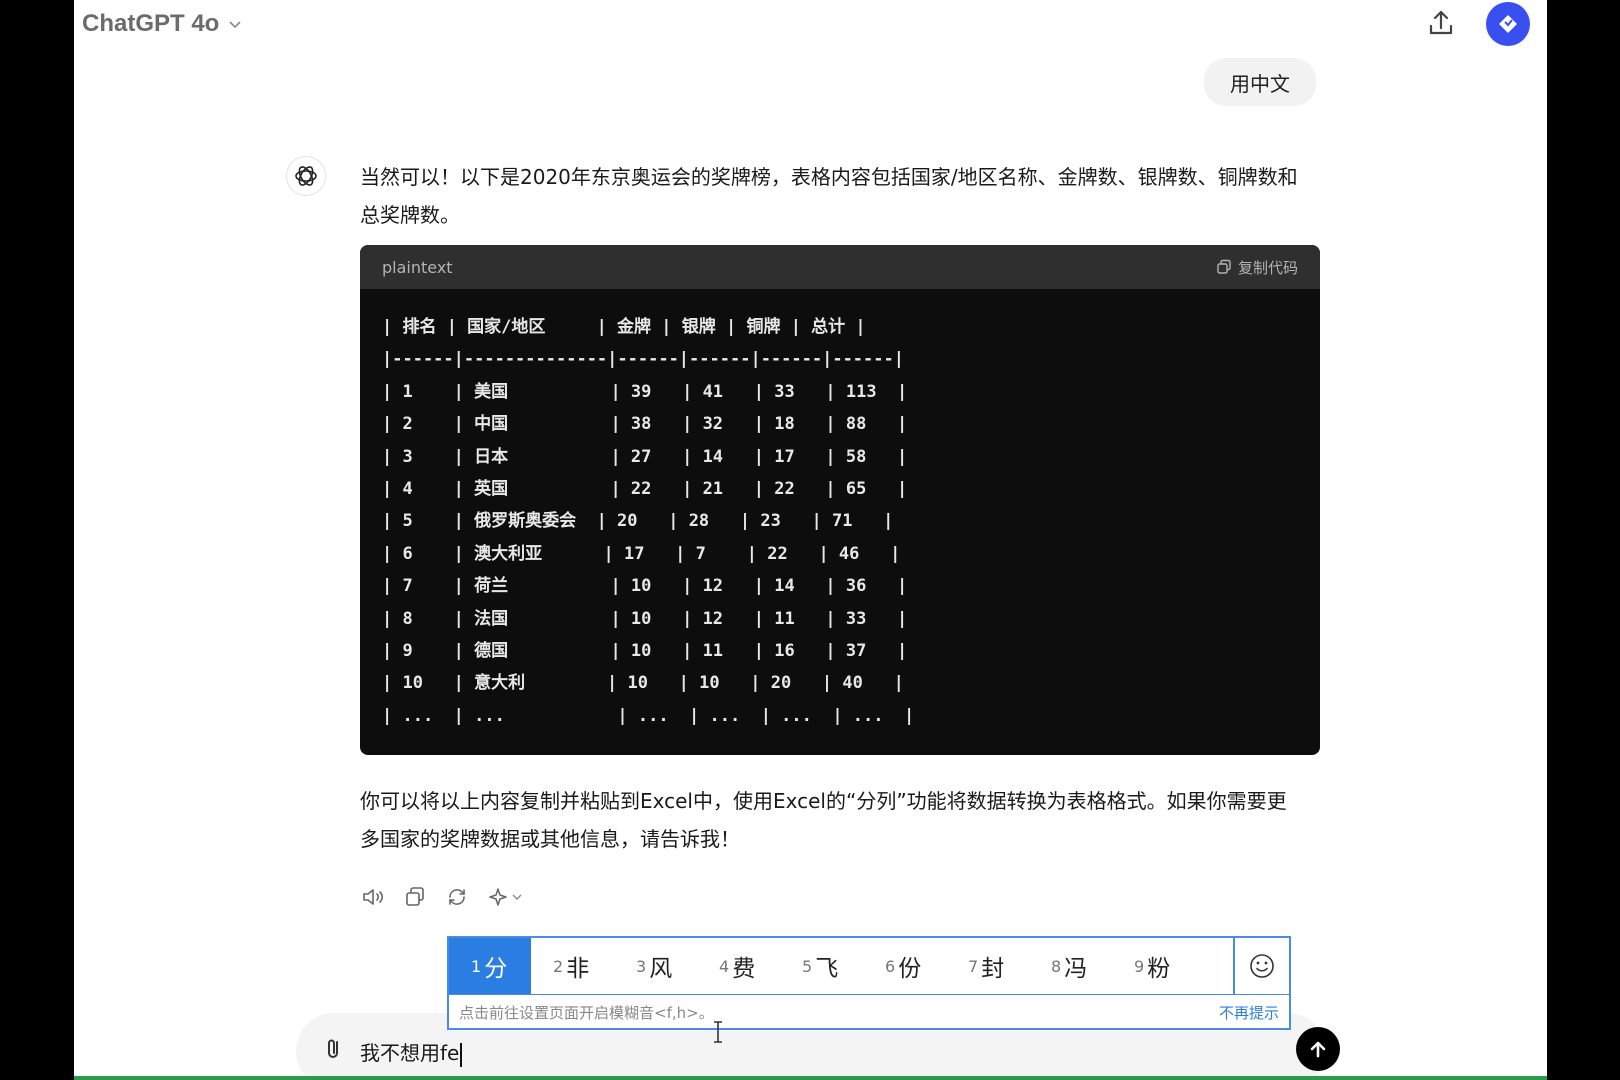 The image size is (1620, 1080). I want to click on candidate-text: 粉, so click(1159, 969).